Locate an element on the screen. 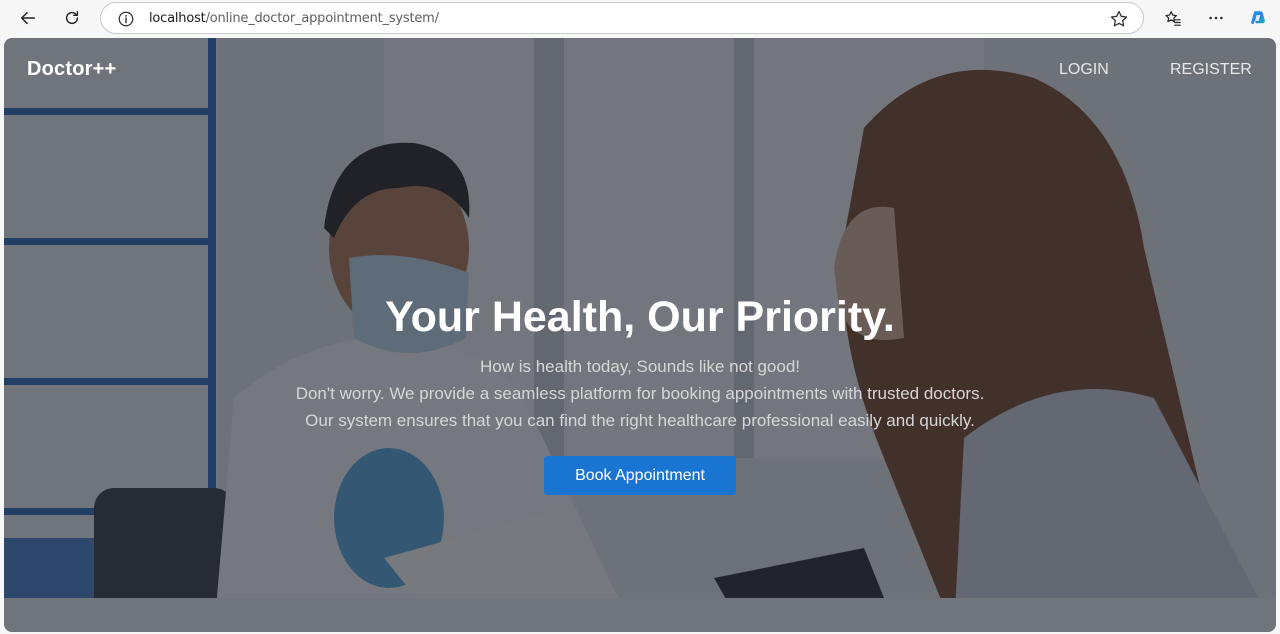  refresh-icon is located at coordinates (72, 18).